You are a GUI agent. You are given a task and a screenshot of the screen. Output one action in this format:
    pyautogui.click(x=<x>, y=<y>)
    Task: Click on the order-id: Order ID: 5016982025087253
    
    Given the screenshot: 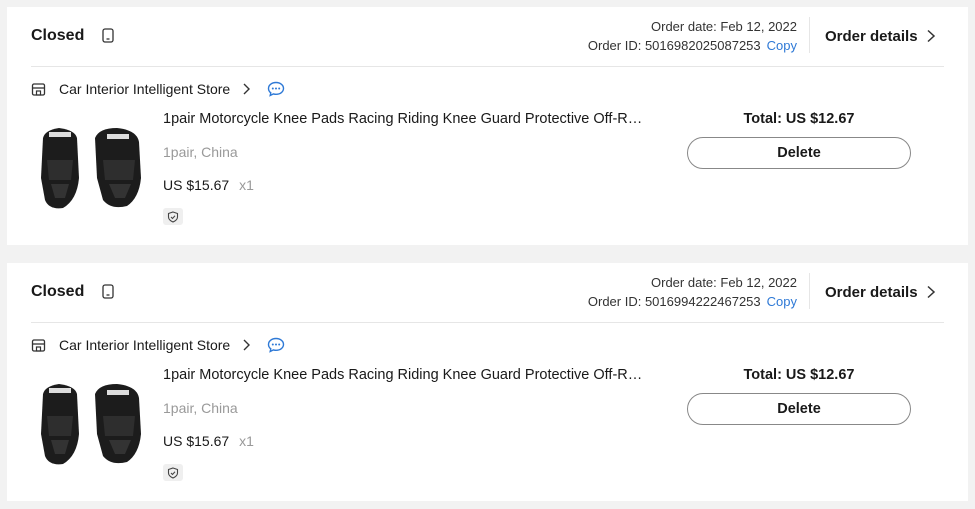 What is the action you would take?
    pyautogui.click(x=674, y=45)
    